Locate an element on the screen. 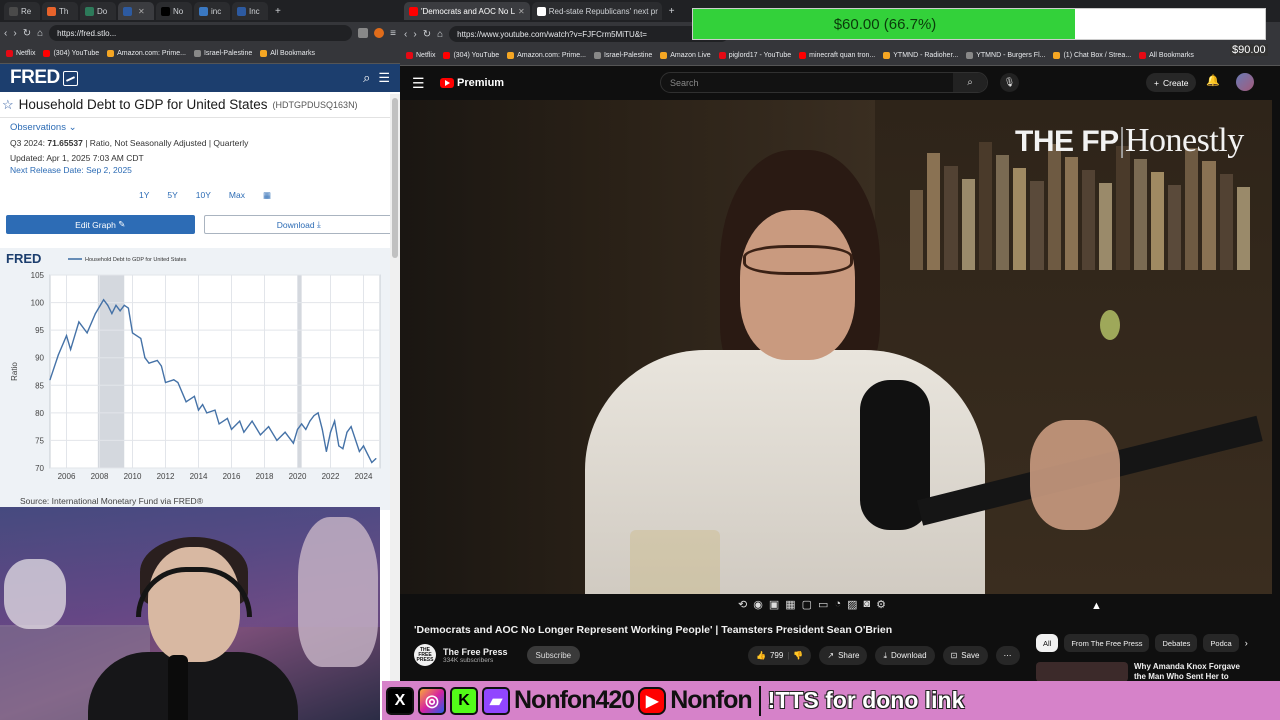 The image size is (1280, 720). book is located at coordinates (1020, 219).